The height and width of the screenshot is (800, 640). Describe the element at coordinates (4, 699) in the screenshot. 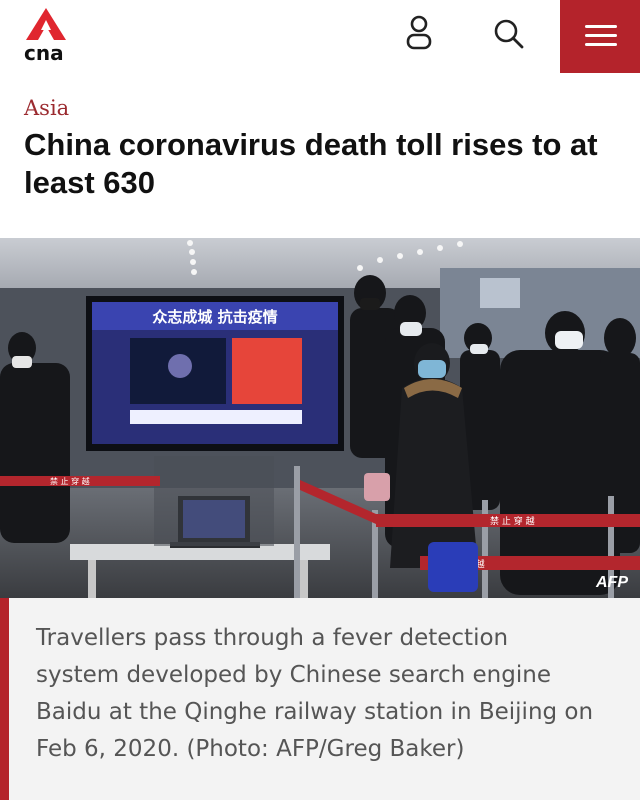

I see `caption-accent-bar` at that location.